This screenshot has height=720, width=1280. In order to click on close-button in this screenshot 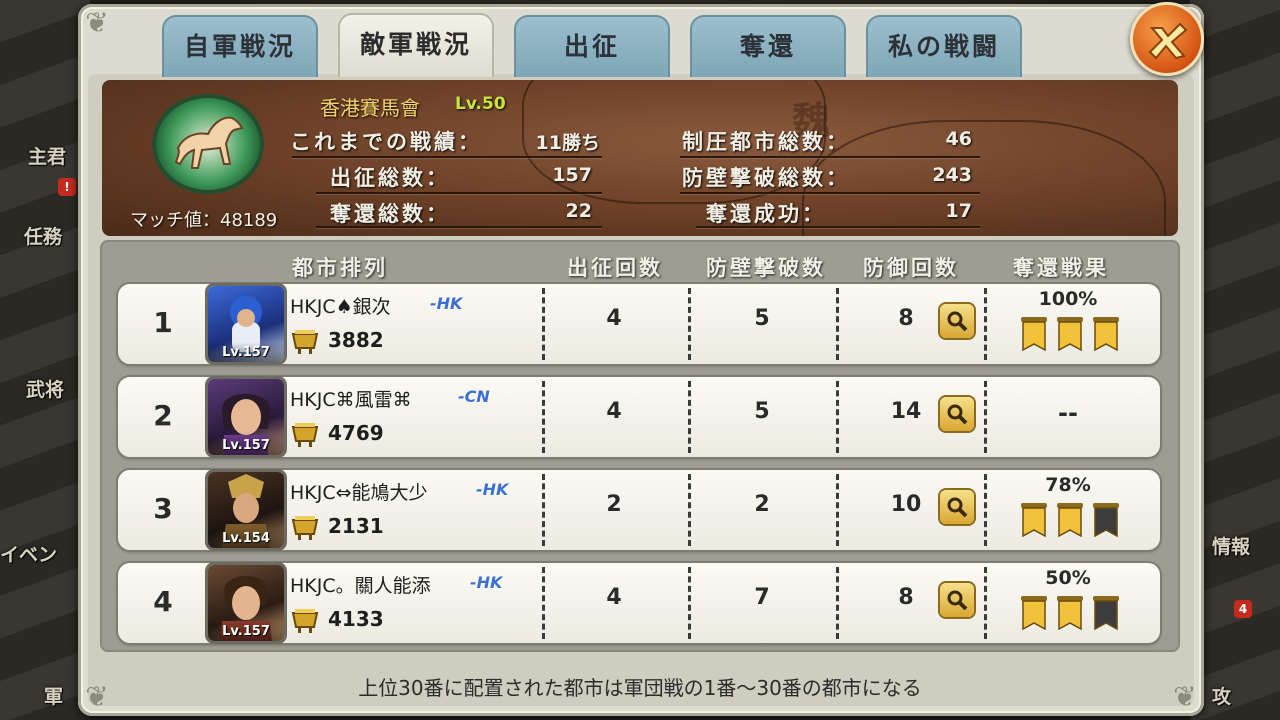, I will do `click(1167, 39)`.